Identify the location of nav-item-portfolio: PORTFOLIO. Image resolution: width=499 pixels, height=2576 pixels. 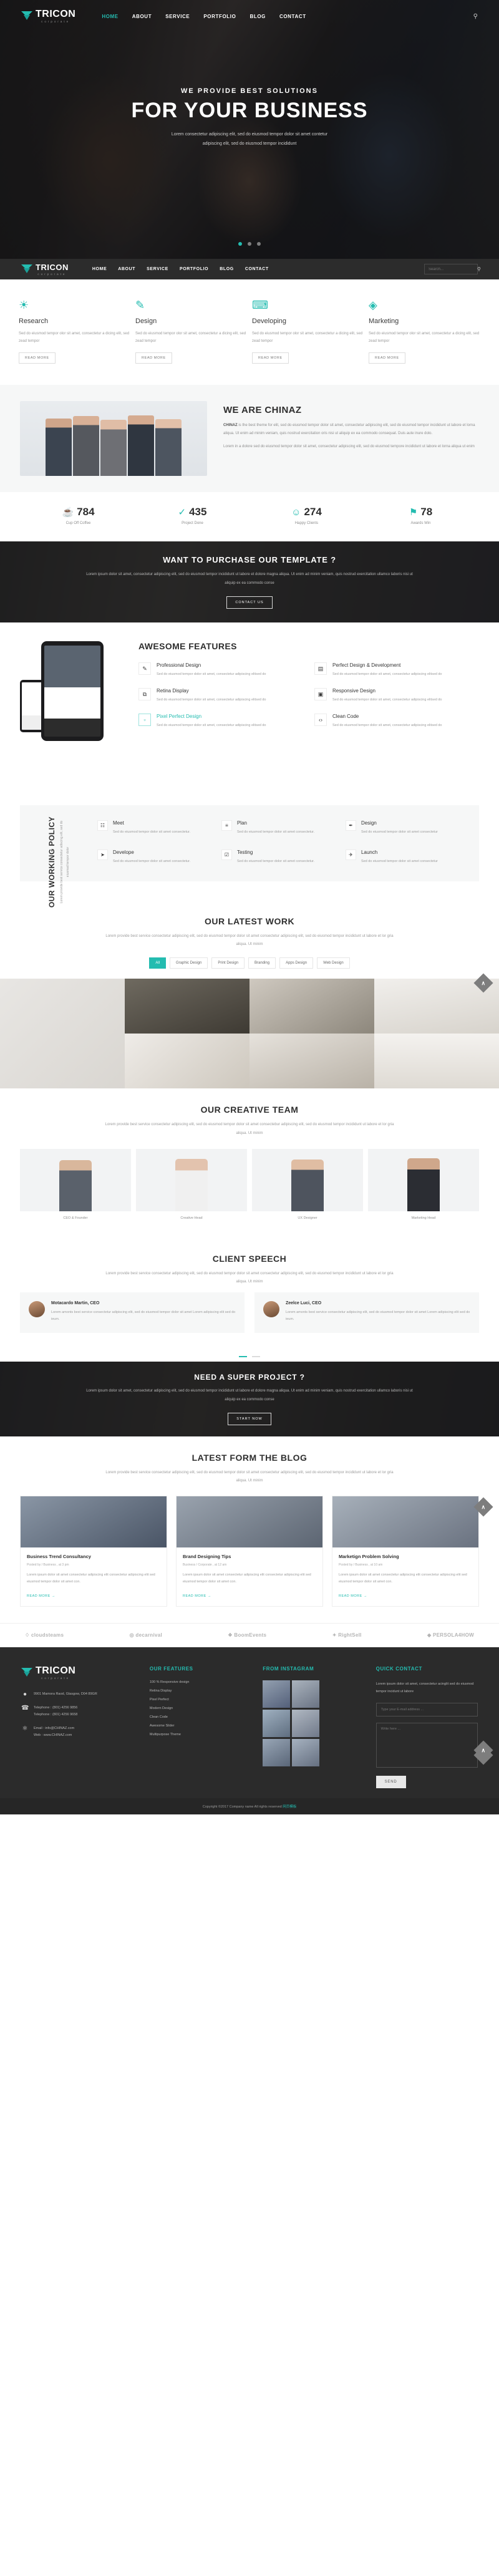
(219, 16).